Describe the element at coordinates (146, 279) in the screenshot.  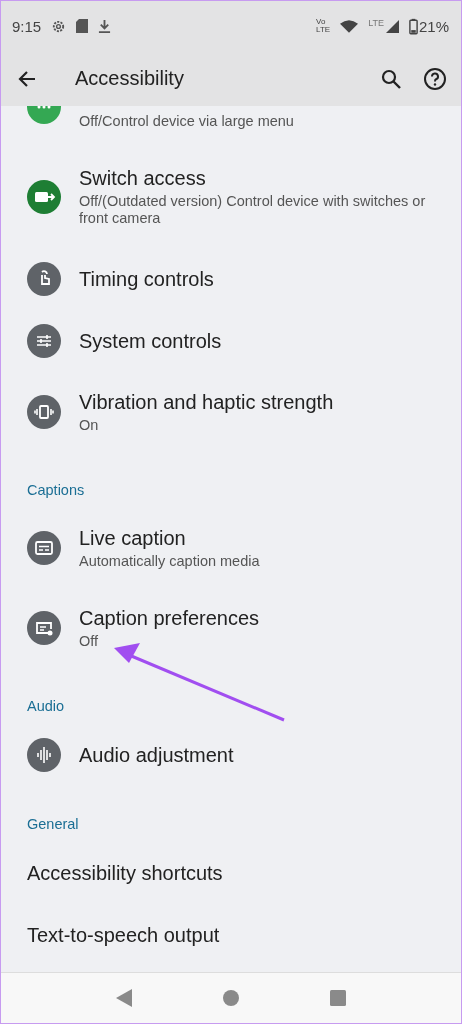
I see `item-title: Timing controls` at that location.